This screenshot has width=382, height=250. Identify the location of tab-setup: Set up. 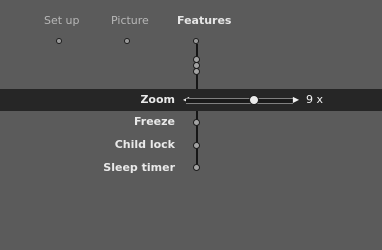
(62, 20).